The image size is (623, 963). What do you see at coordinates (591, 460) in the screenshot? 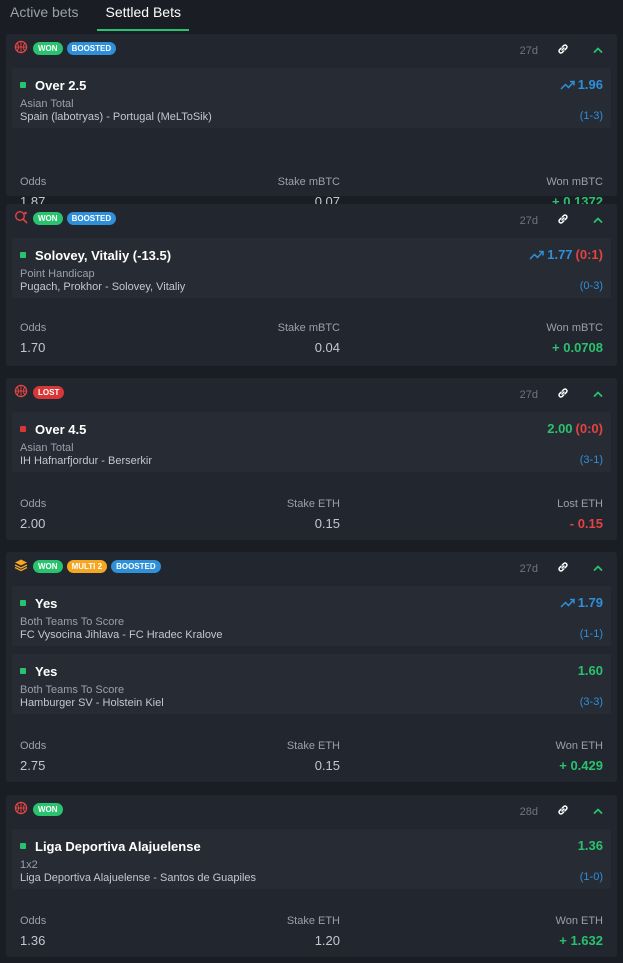
I see `selection-final-score: (3-1)` at bounding box center [591, 460].